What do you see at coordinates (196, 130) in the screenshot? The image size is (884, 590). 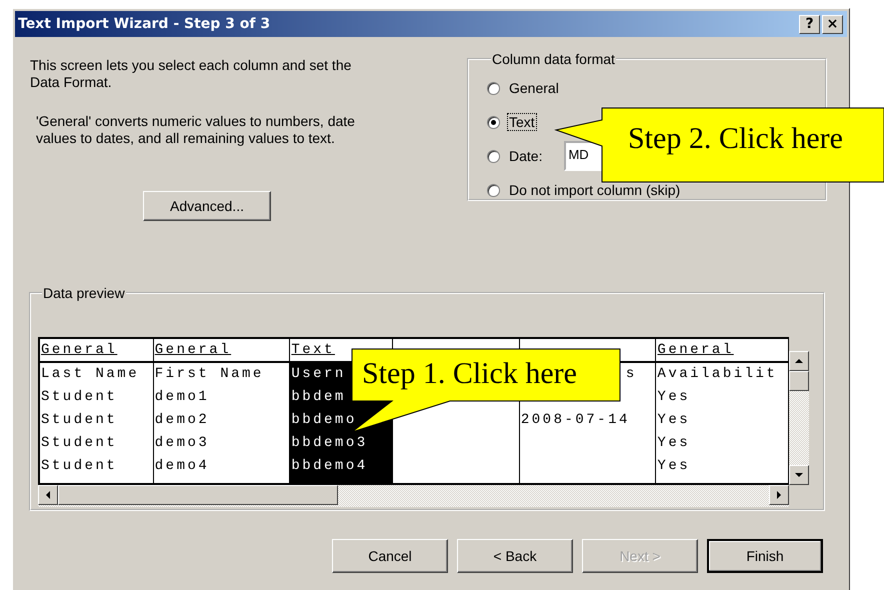 I see `note-text: 'General' converts numeric values to numbers, date values to dates, and all remaining values to text.` at bounding box center [196, 130].